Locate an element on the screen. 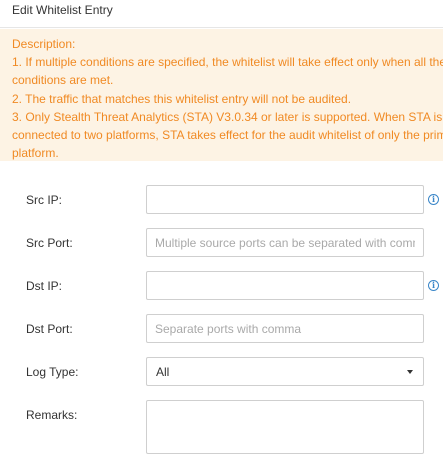  remarks-label: Remarks: is located at coordinates (52, 415).